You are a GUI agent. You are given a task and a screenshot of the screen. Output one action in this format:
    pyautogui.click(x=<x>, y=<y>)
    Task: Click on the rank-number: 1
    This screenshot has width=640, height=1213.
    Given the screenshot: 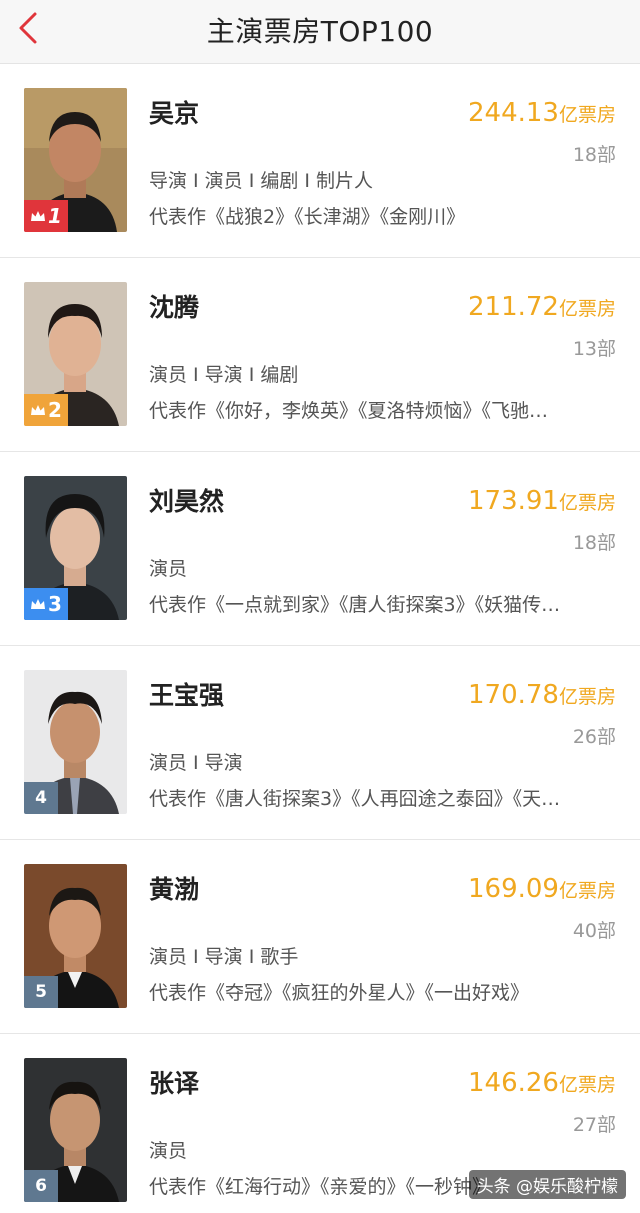 What is the action you would take?
    pyautogui.click(x=55, y=216)
    